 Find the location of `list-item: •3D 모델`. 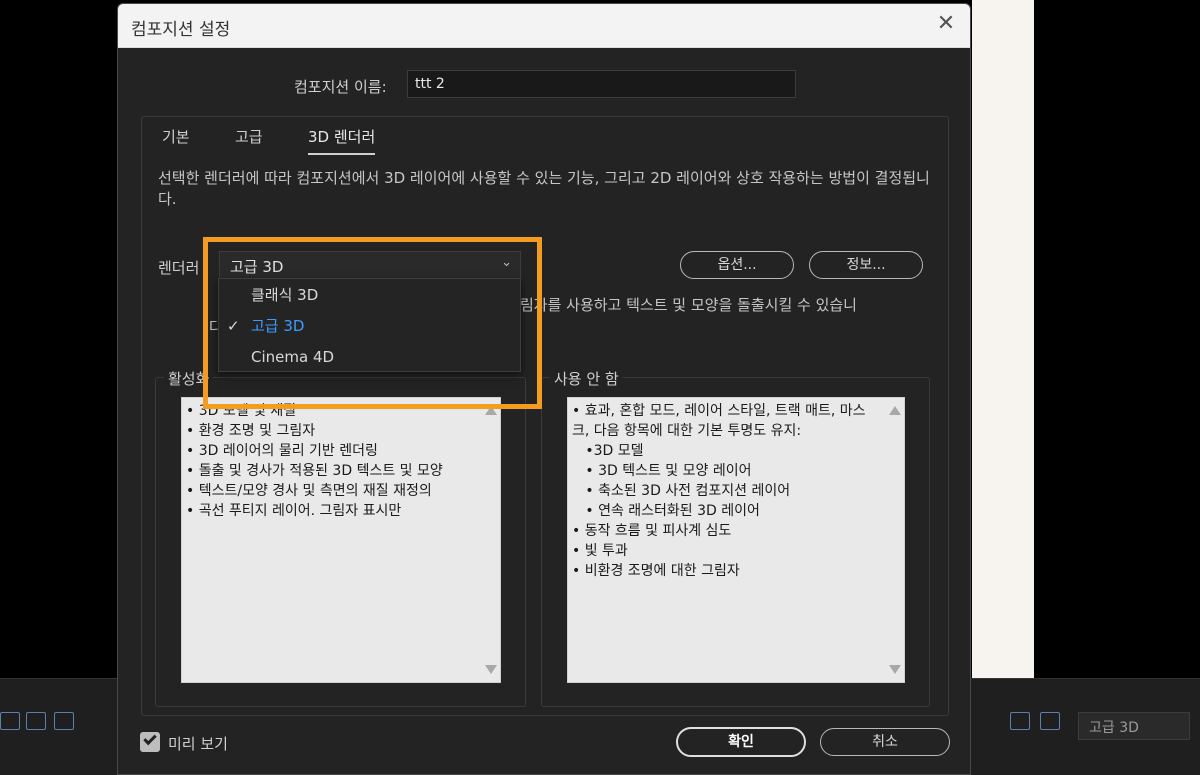

list-item: •3D 모델 is located at coordinates (608, 451).